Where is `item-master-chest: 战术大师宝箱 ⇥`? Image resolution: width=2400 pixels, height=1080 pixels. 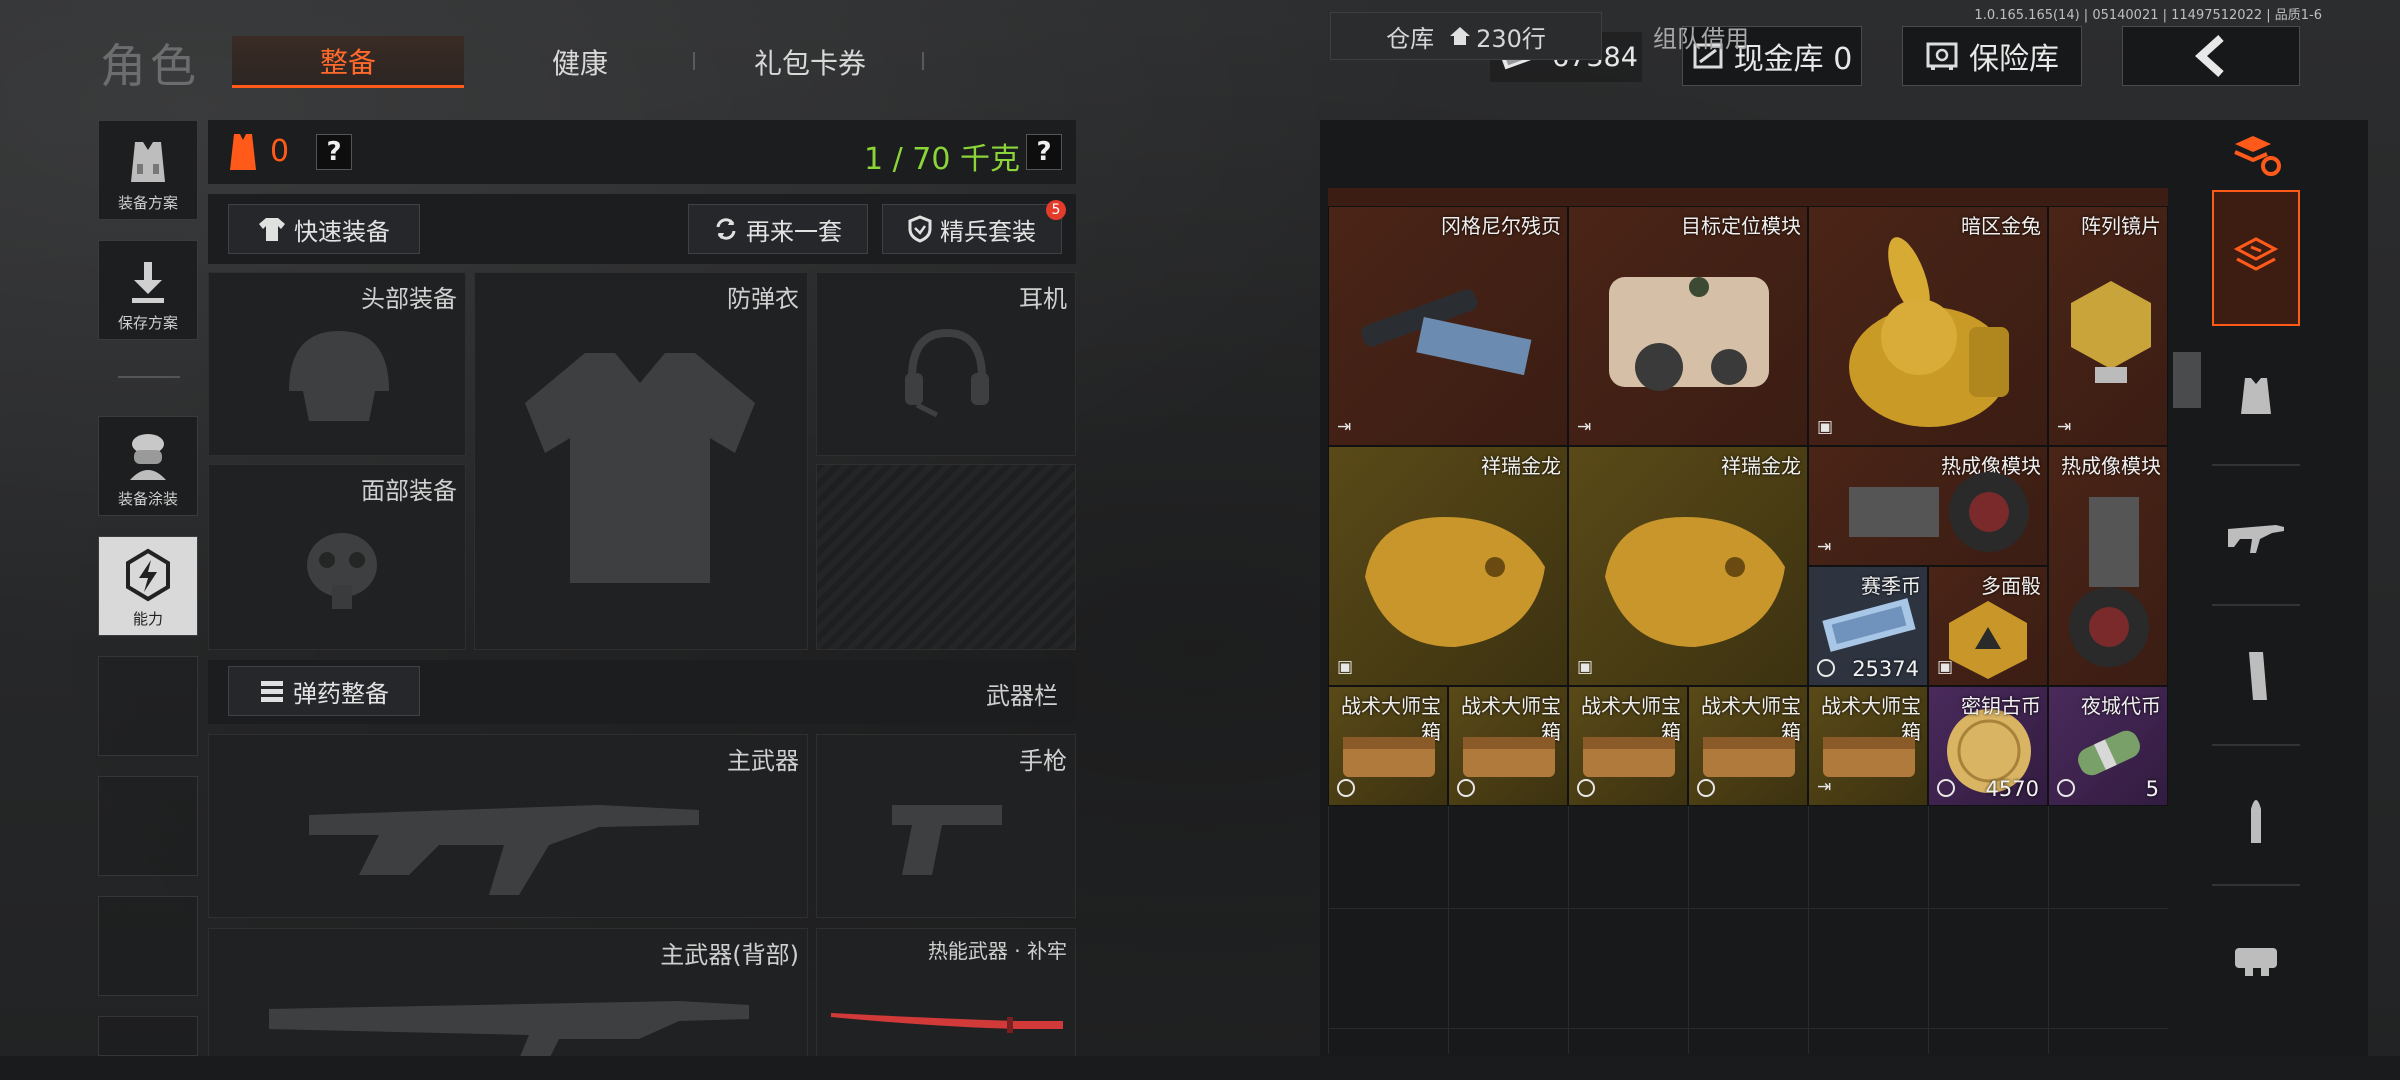
item-master-chest: 战术大师宝箱 ⇥ is located at coordinates (1868, 746).